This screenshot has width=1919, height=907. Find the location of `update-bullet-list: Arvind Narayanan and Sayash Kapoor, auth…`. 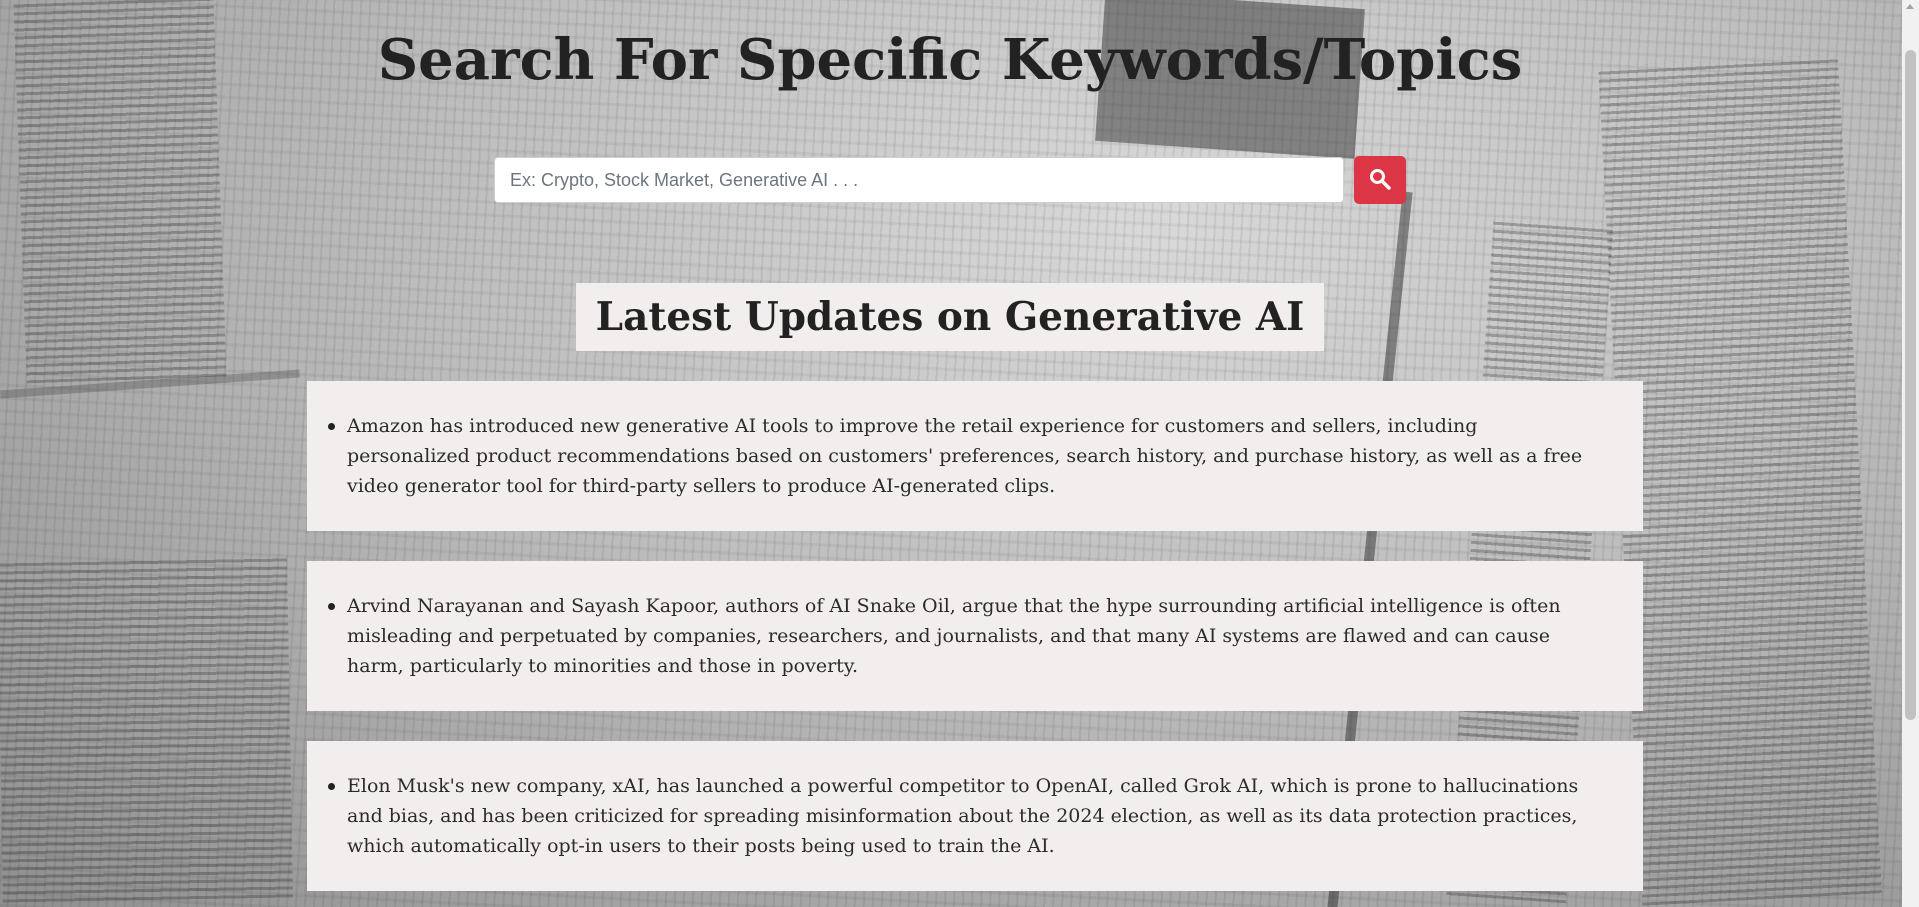

update-bullet-list: Arvind Narayanan and Sayash Kapoor, auth… is located at coordinates (955, 636).